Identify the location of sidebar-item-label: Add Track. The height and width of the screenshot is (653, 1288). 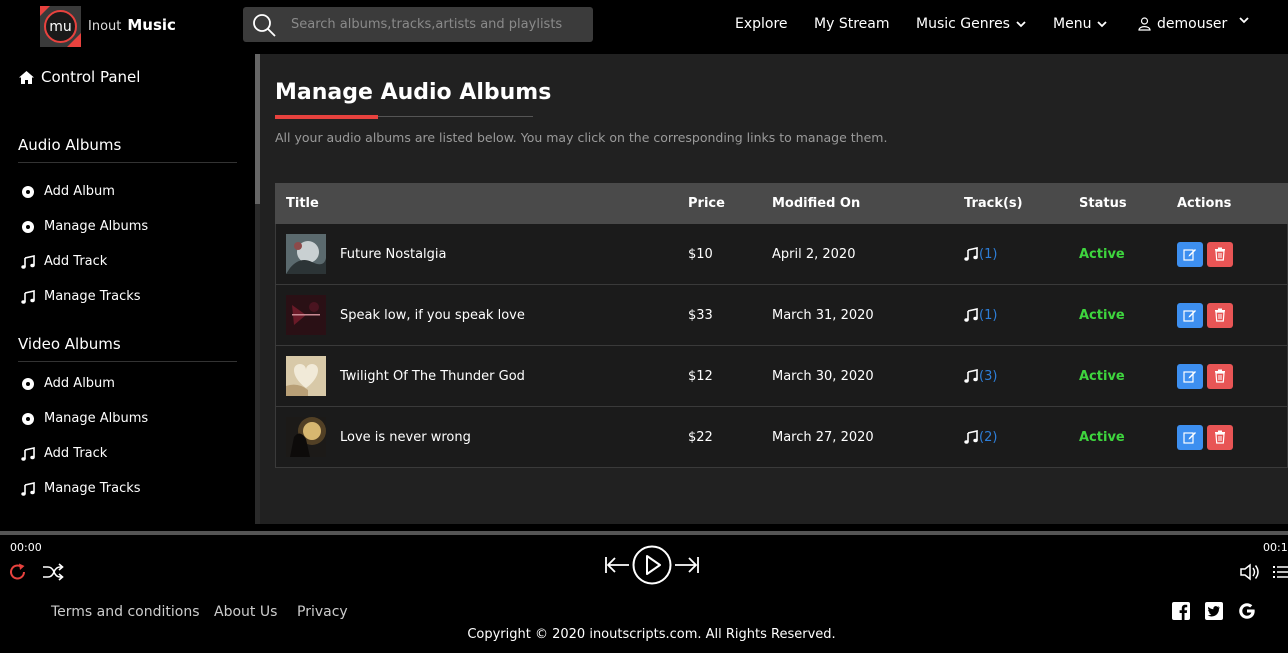
(76, 261).